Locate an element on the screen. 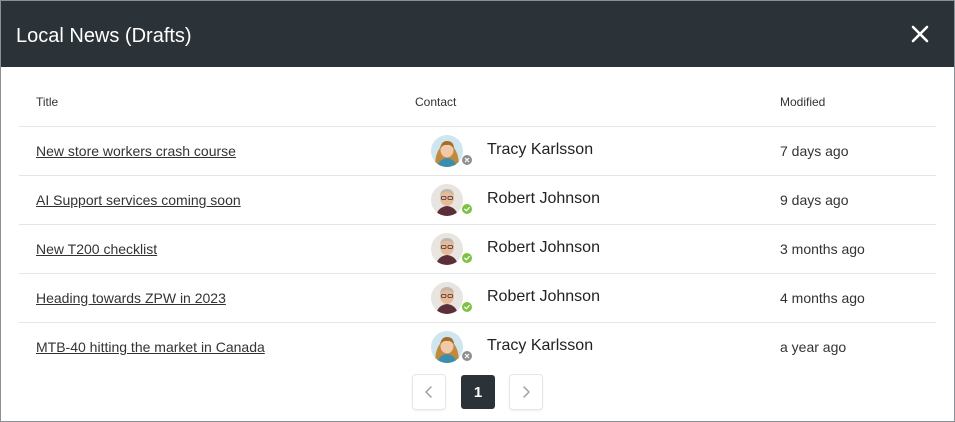 The height and width of the screenshot is (422, 955). modified-date: 4 months ago is located at coordinates (822, 298).